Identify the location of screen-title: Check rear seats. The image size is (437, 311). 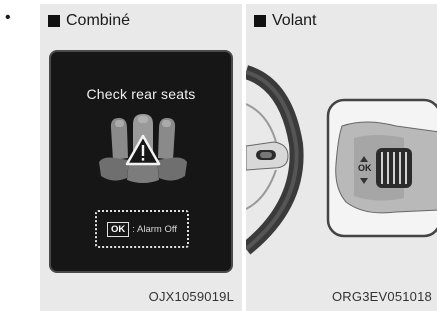
(141, 94).